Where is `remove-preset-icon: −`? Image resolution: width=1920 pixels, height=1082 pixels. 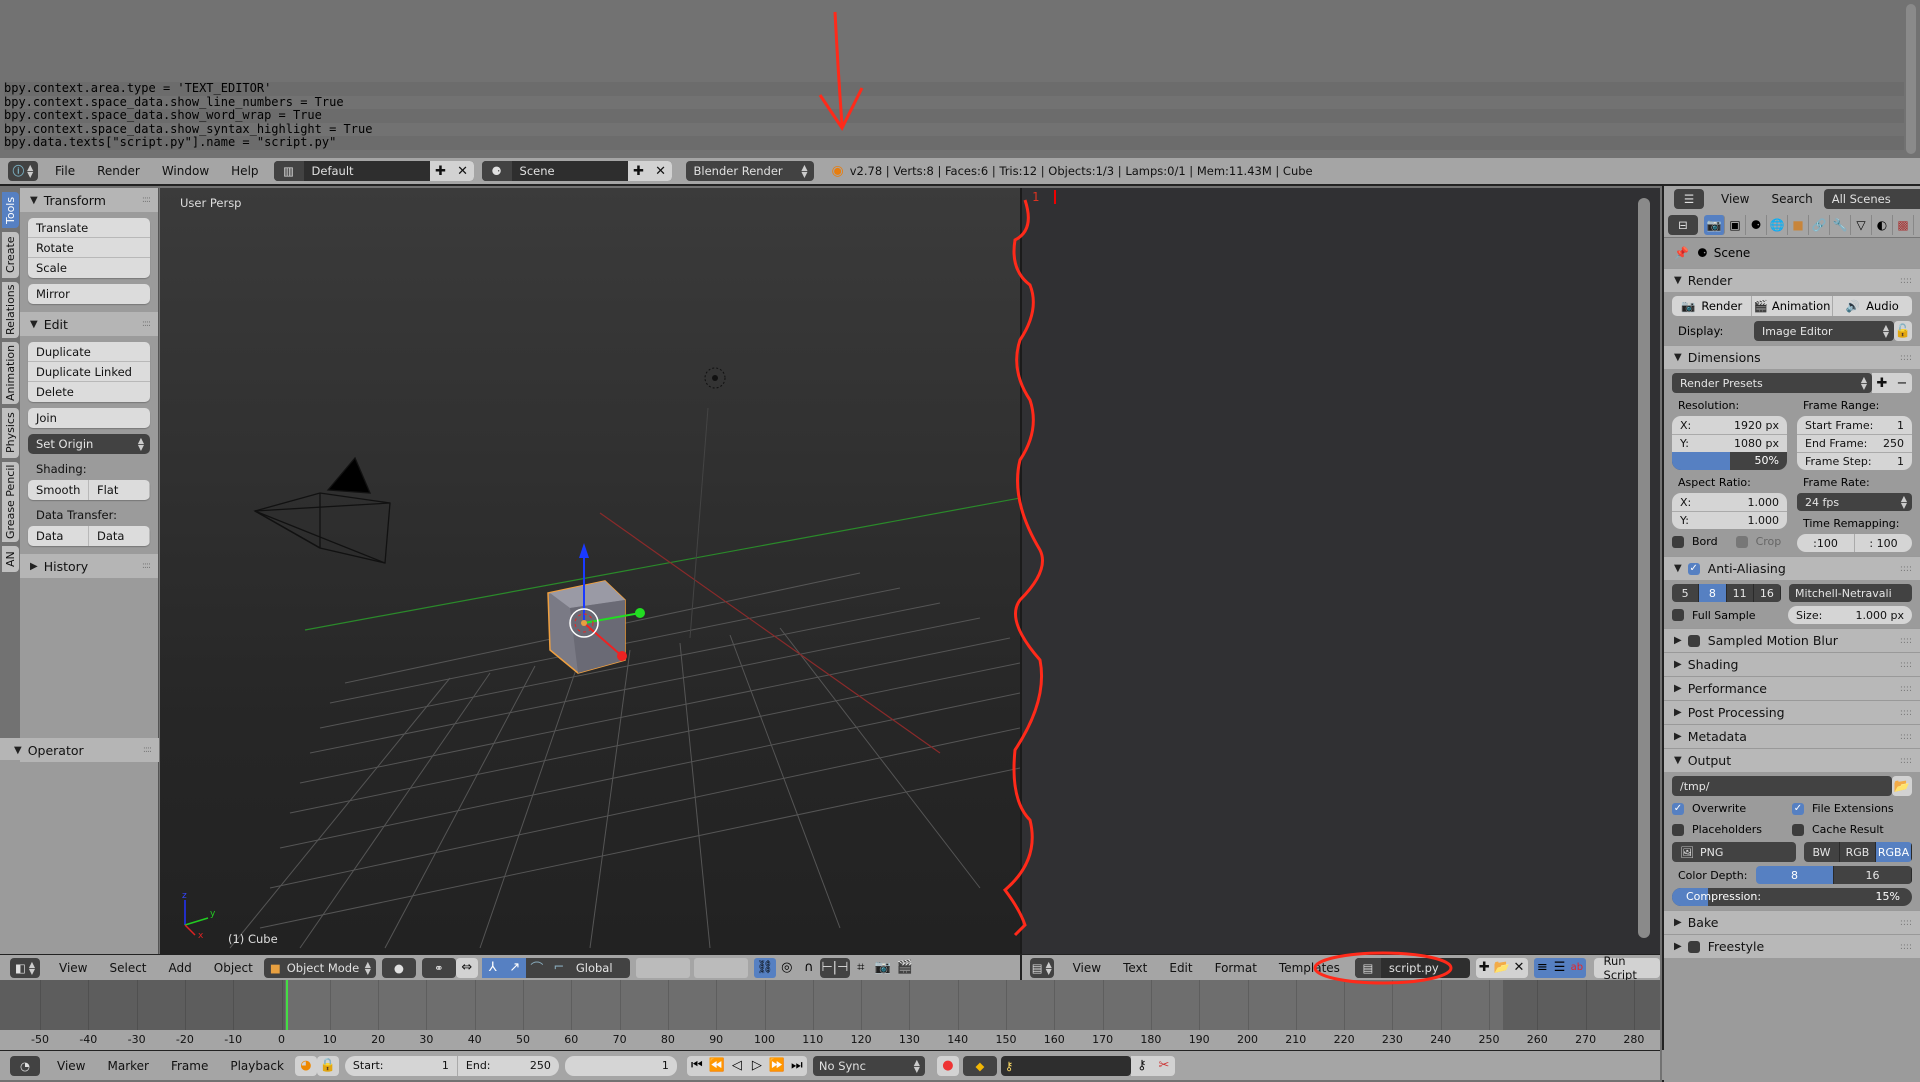
remove-preset-icon: − is located at coordinates (1902, 383).